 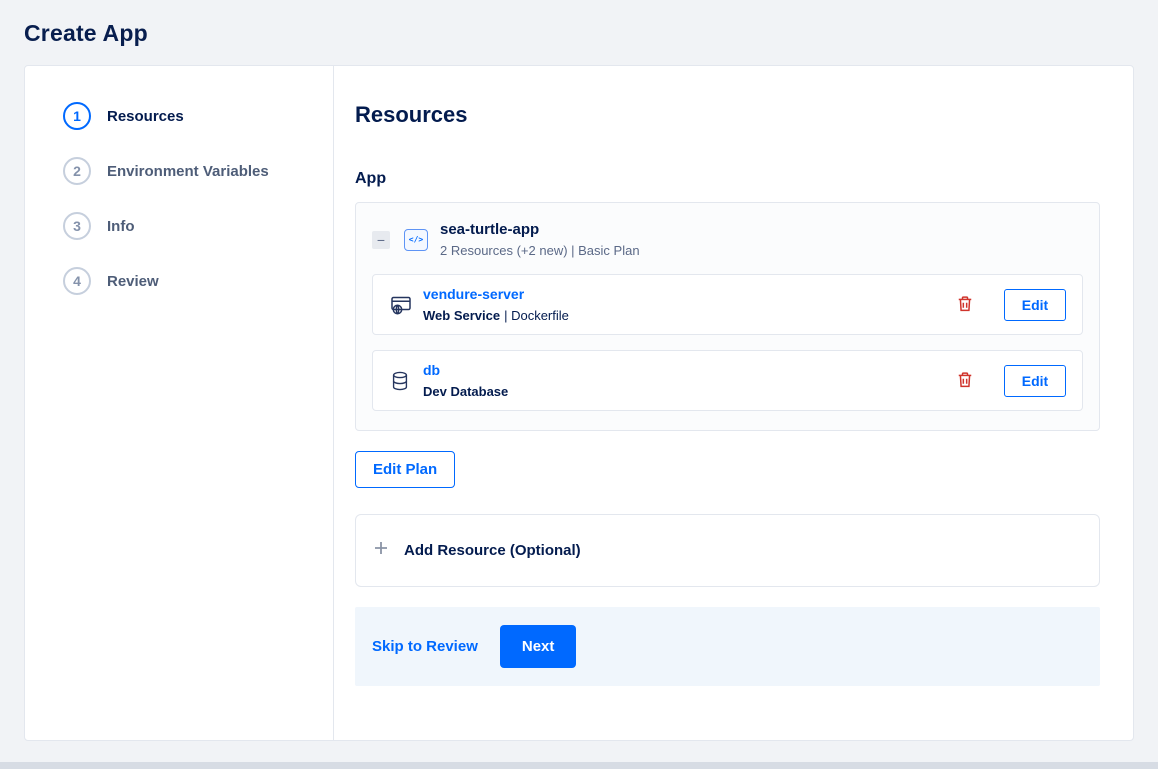 I want to click on resource-name-link: vendure-server, so click(x=473, y=294).